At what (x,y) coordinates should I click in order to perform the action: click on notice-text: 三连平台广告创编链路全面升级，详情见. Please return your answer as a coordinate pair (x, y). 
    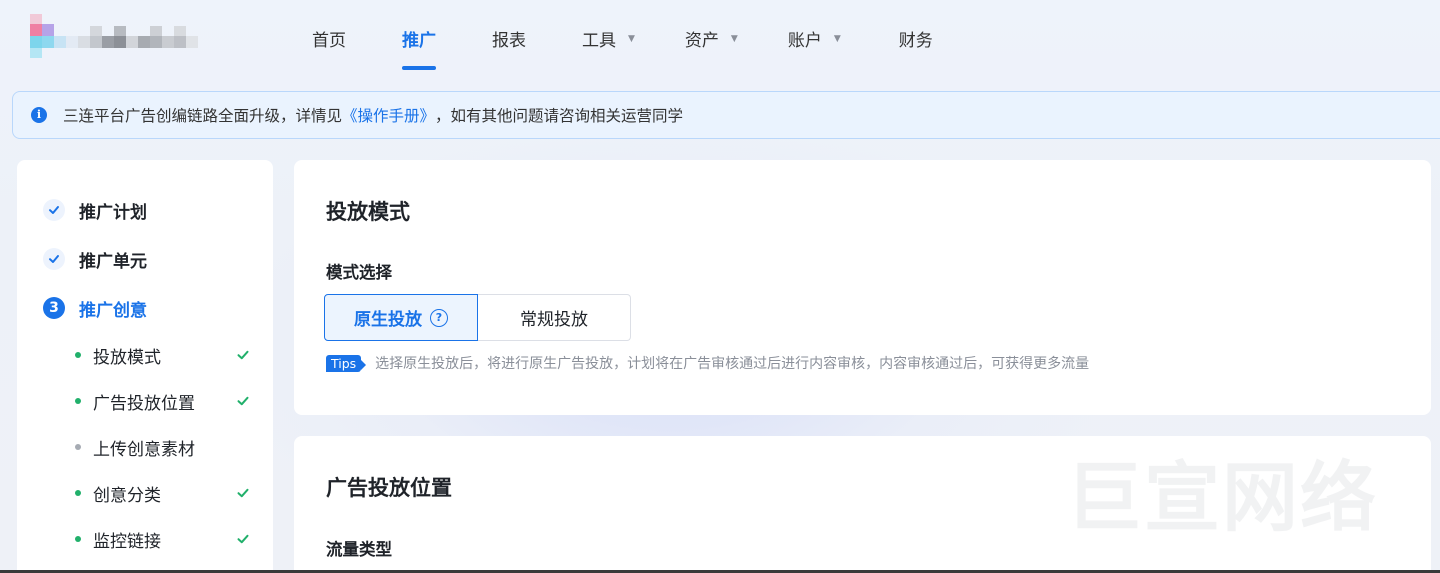
    Looking at the image, I should click on (203, 116).